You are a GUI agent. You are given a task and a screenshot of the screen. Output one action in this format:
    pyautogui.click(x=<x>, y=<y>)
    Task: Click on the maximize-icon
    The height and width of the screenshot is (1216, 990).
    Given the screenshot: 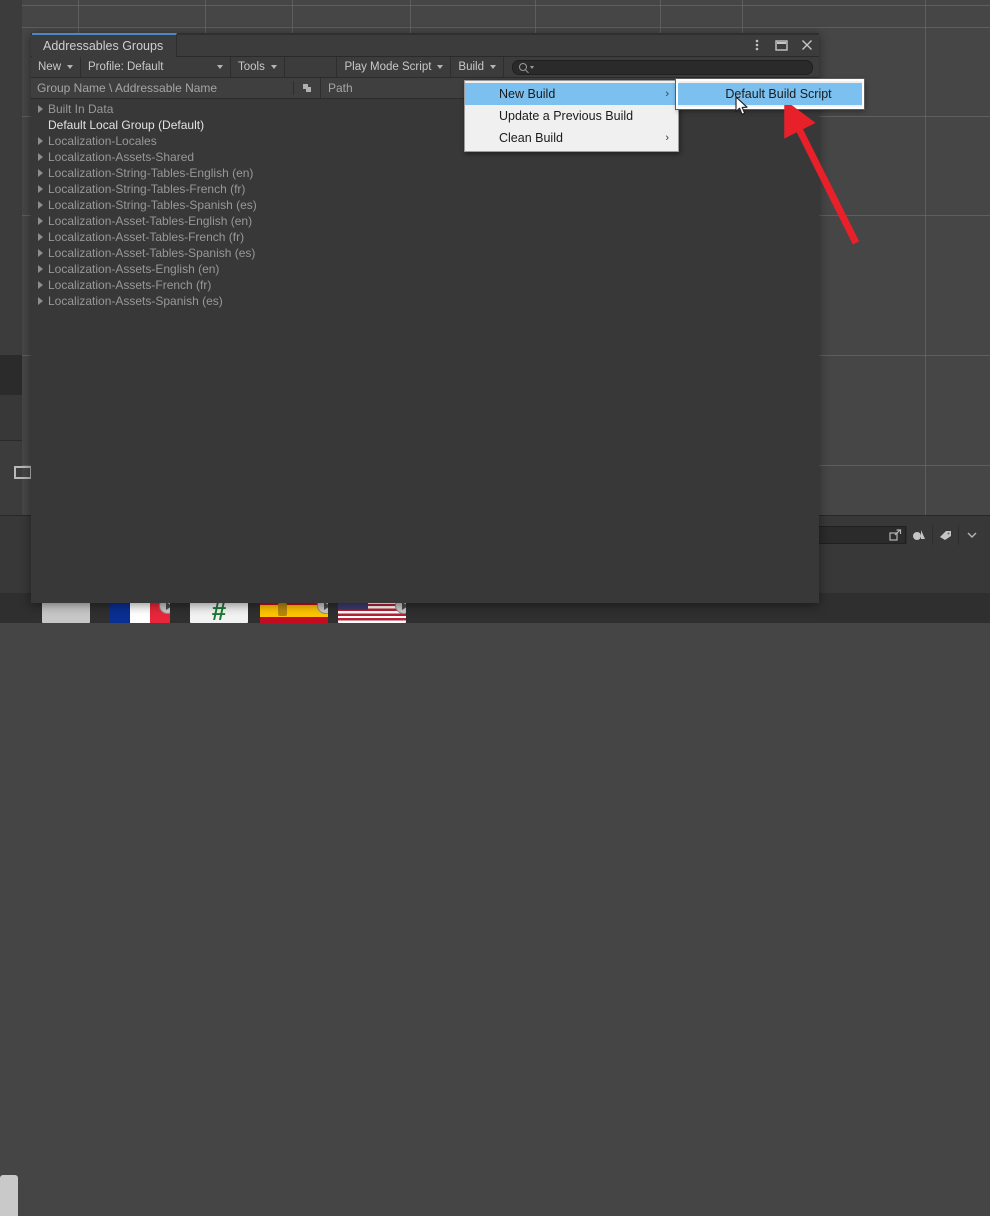 What is the action you would take?
    pyautogui.click(x=781, y=45)
    